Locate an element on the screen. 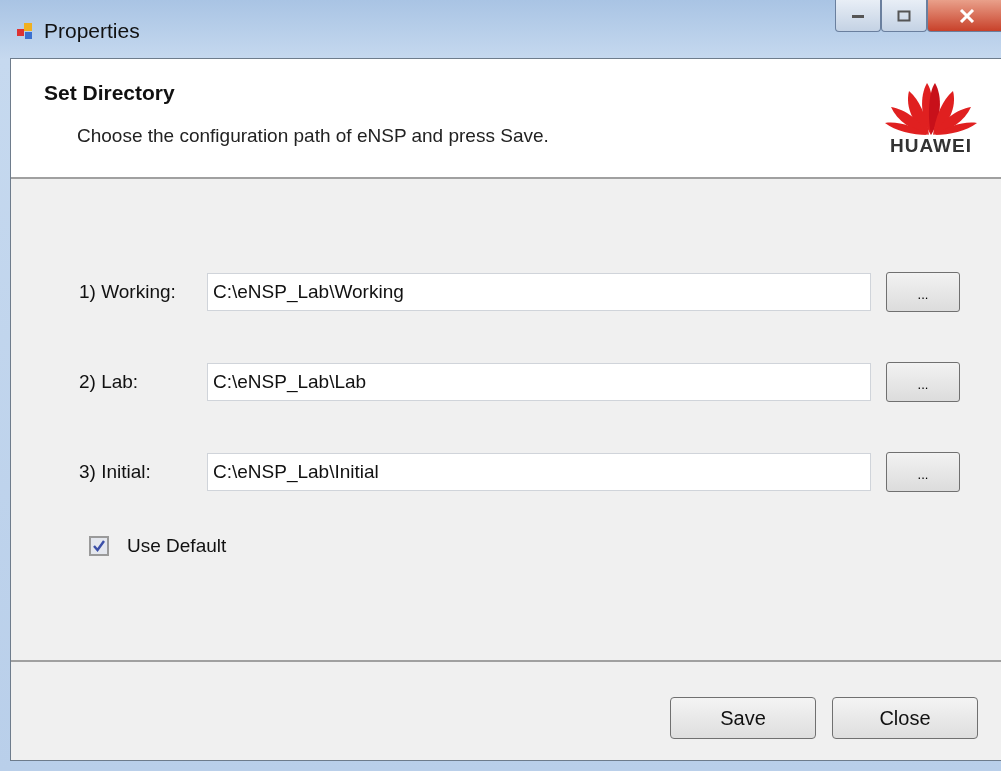 Image resolution: width=1001 pixels, height=771 pixels. close-dialog-button: Close is located at coordinates (905, 718).